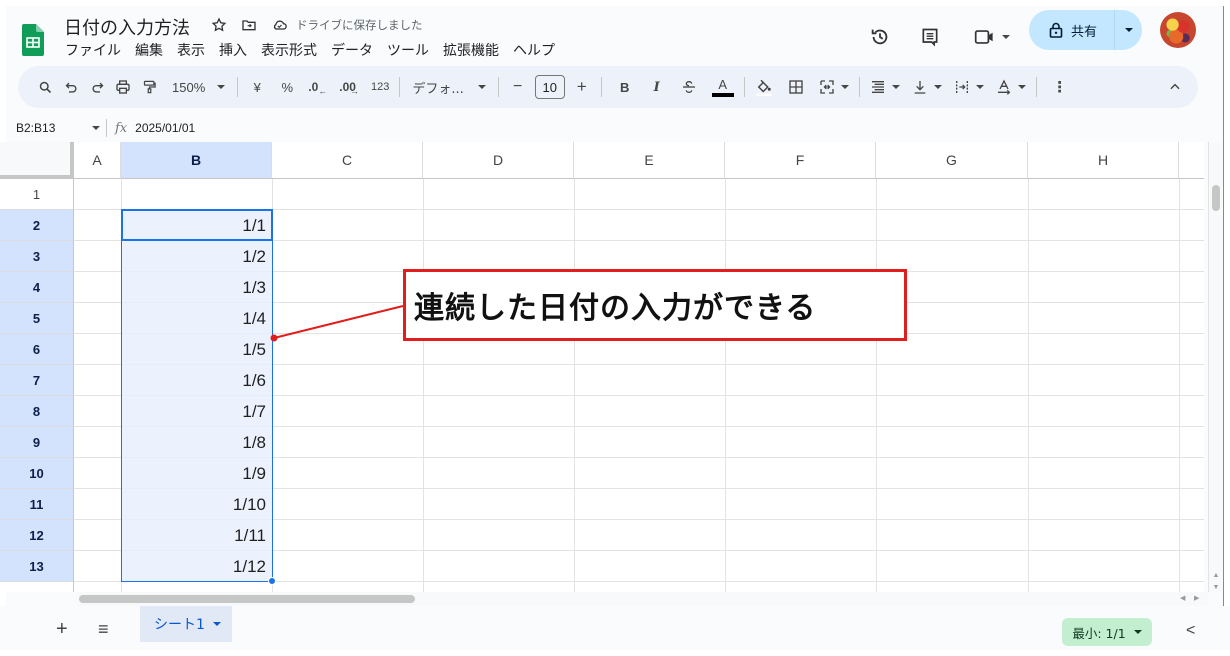  I want to click on cell-b6: 1/5, so click(196, 349).